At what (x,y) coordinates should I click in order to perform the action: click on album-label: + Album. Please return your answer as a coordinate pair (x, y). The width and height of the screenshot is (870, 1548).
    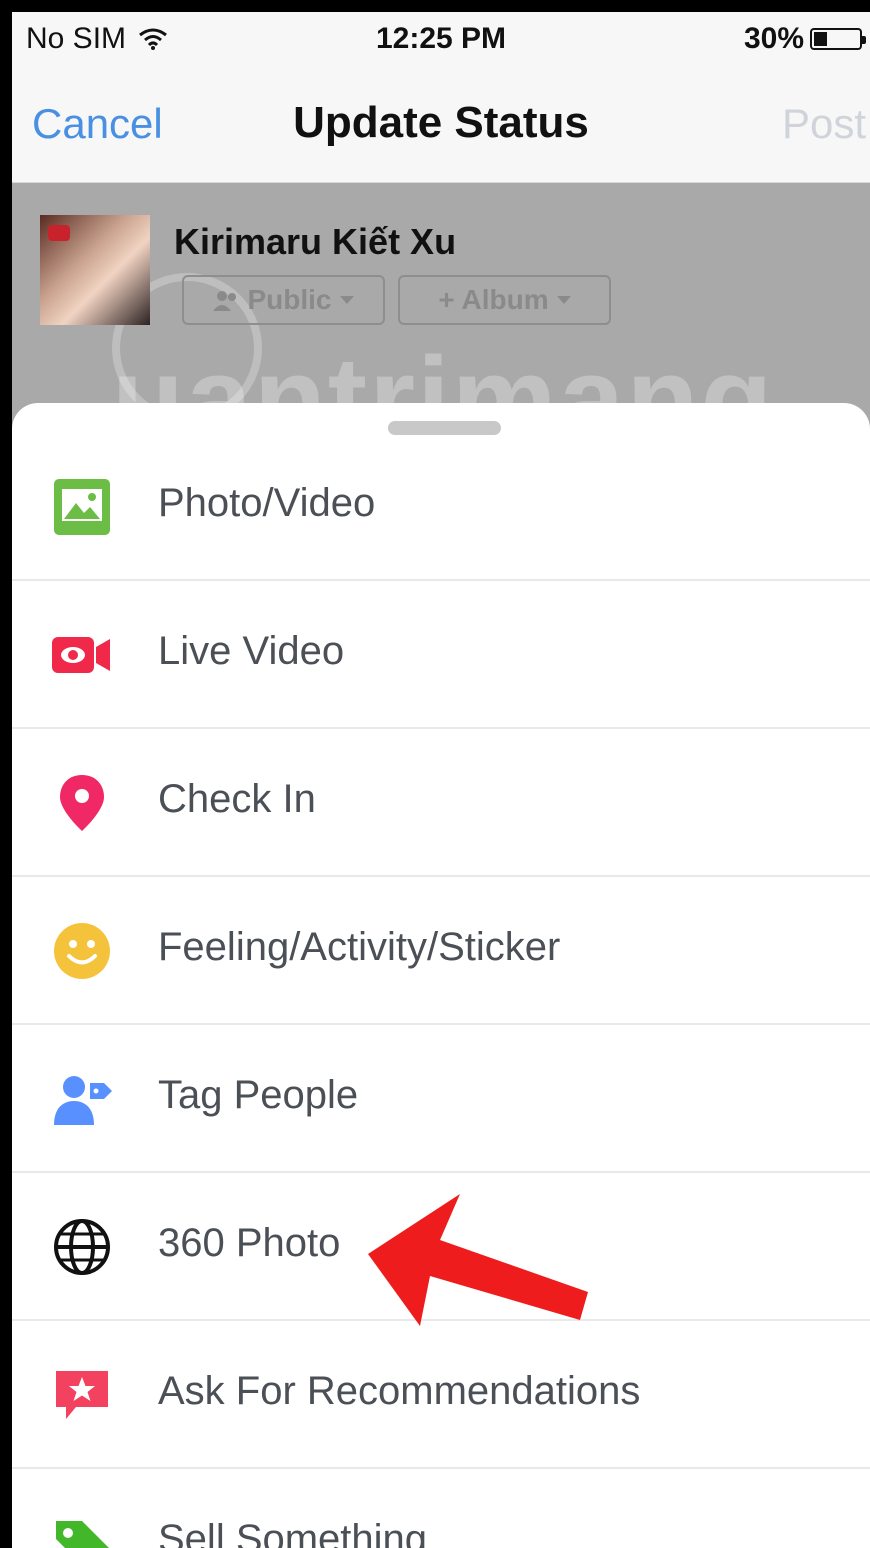
    Looking at the image, I should click on (493, 299).